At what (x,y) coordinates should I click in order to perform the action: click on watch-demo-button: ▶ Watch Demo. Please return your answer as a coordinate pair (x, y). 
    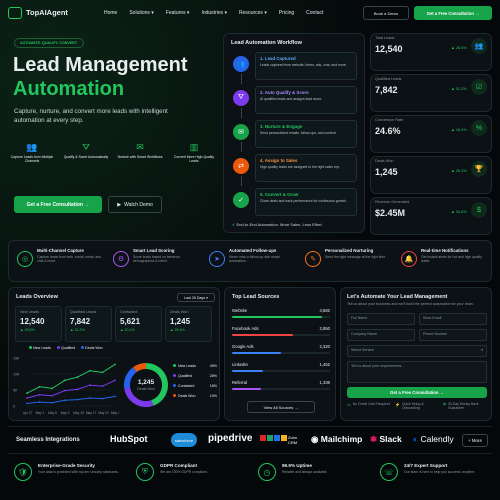
    Looking at the image, I should click on (135, 204).